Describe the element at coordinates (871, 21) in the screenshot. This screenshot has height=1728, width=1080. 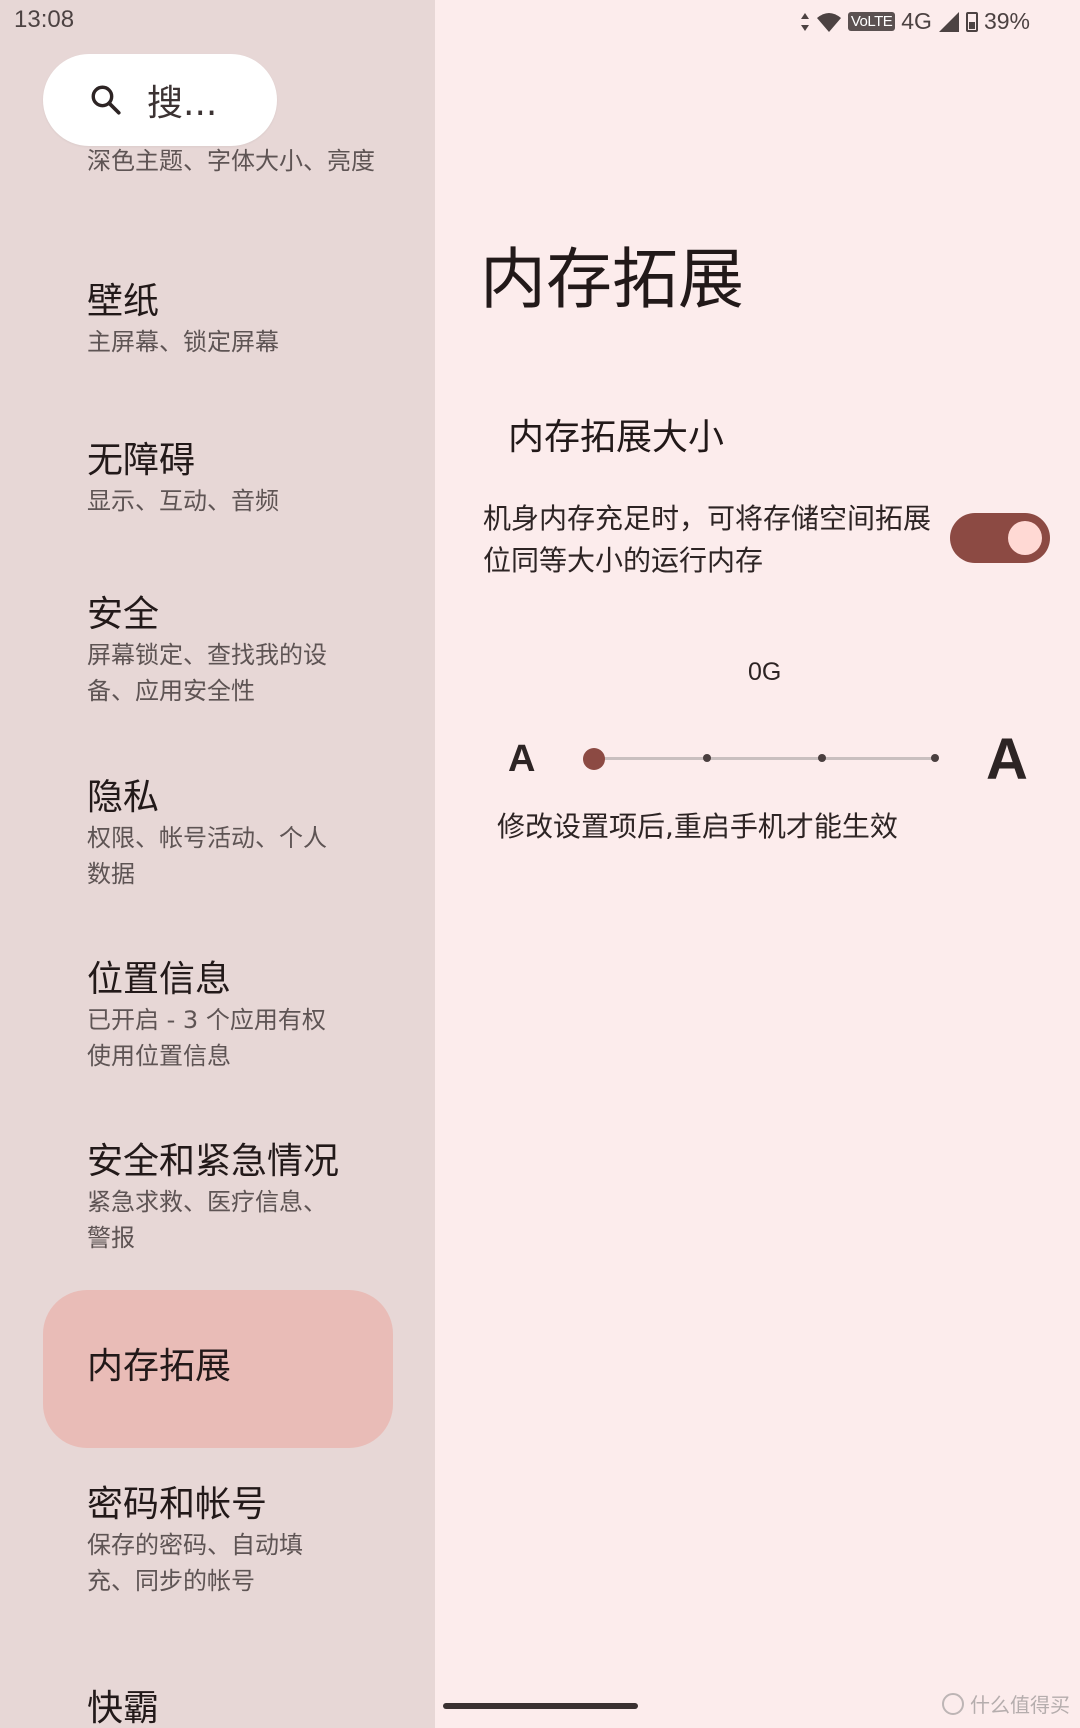
I see `volte-badge: VoLTE` at that location.